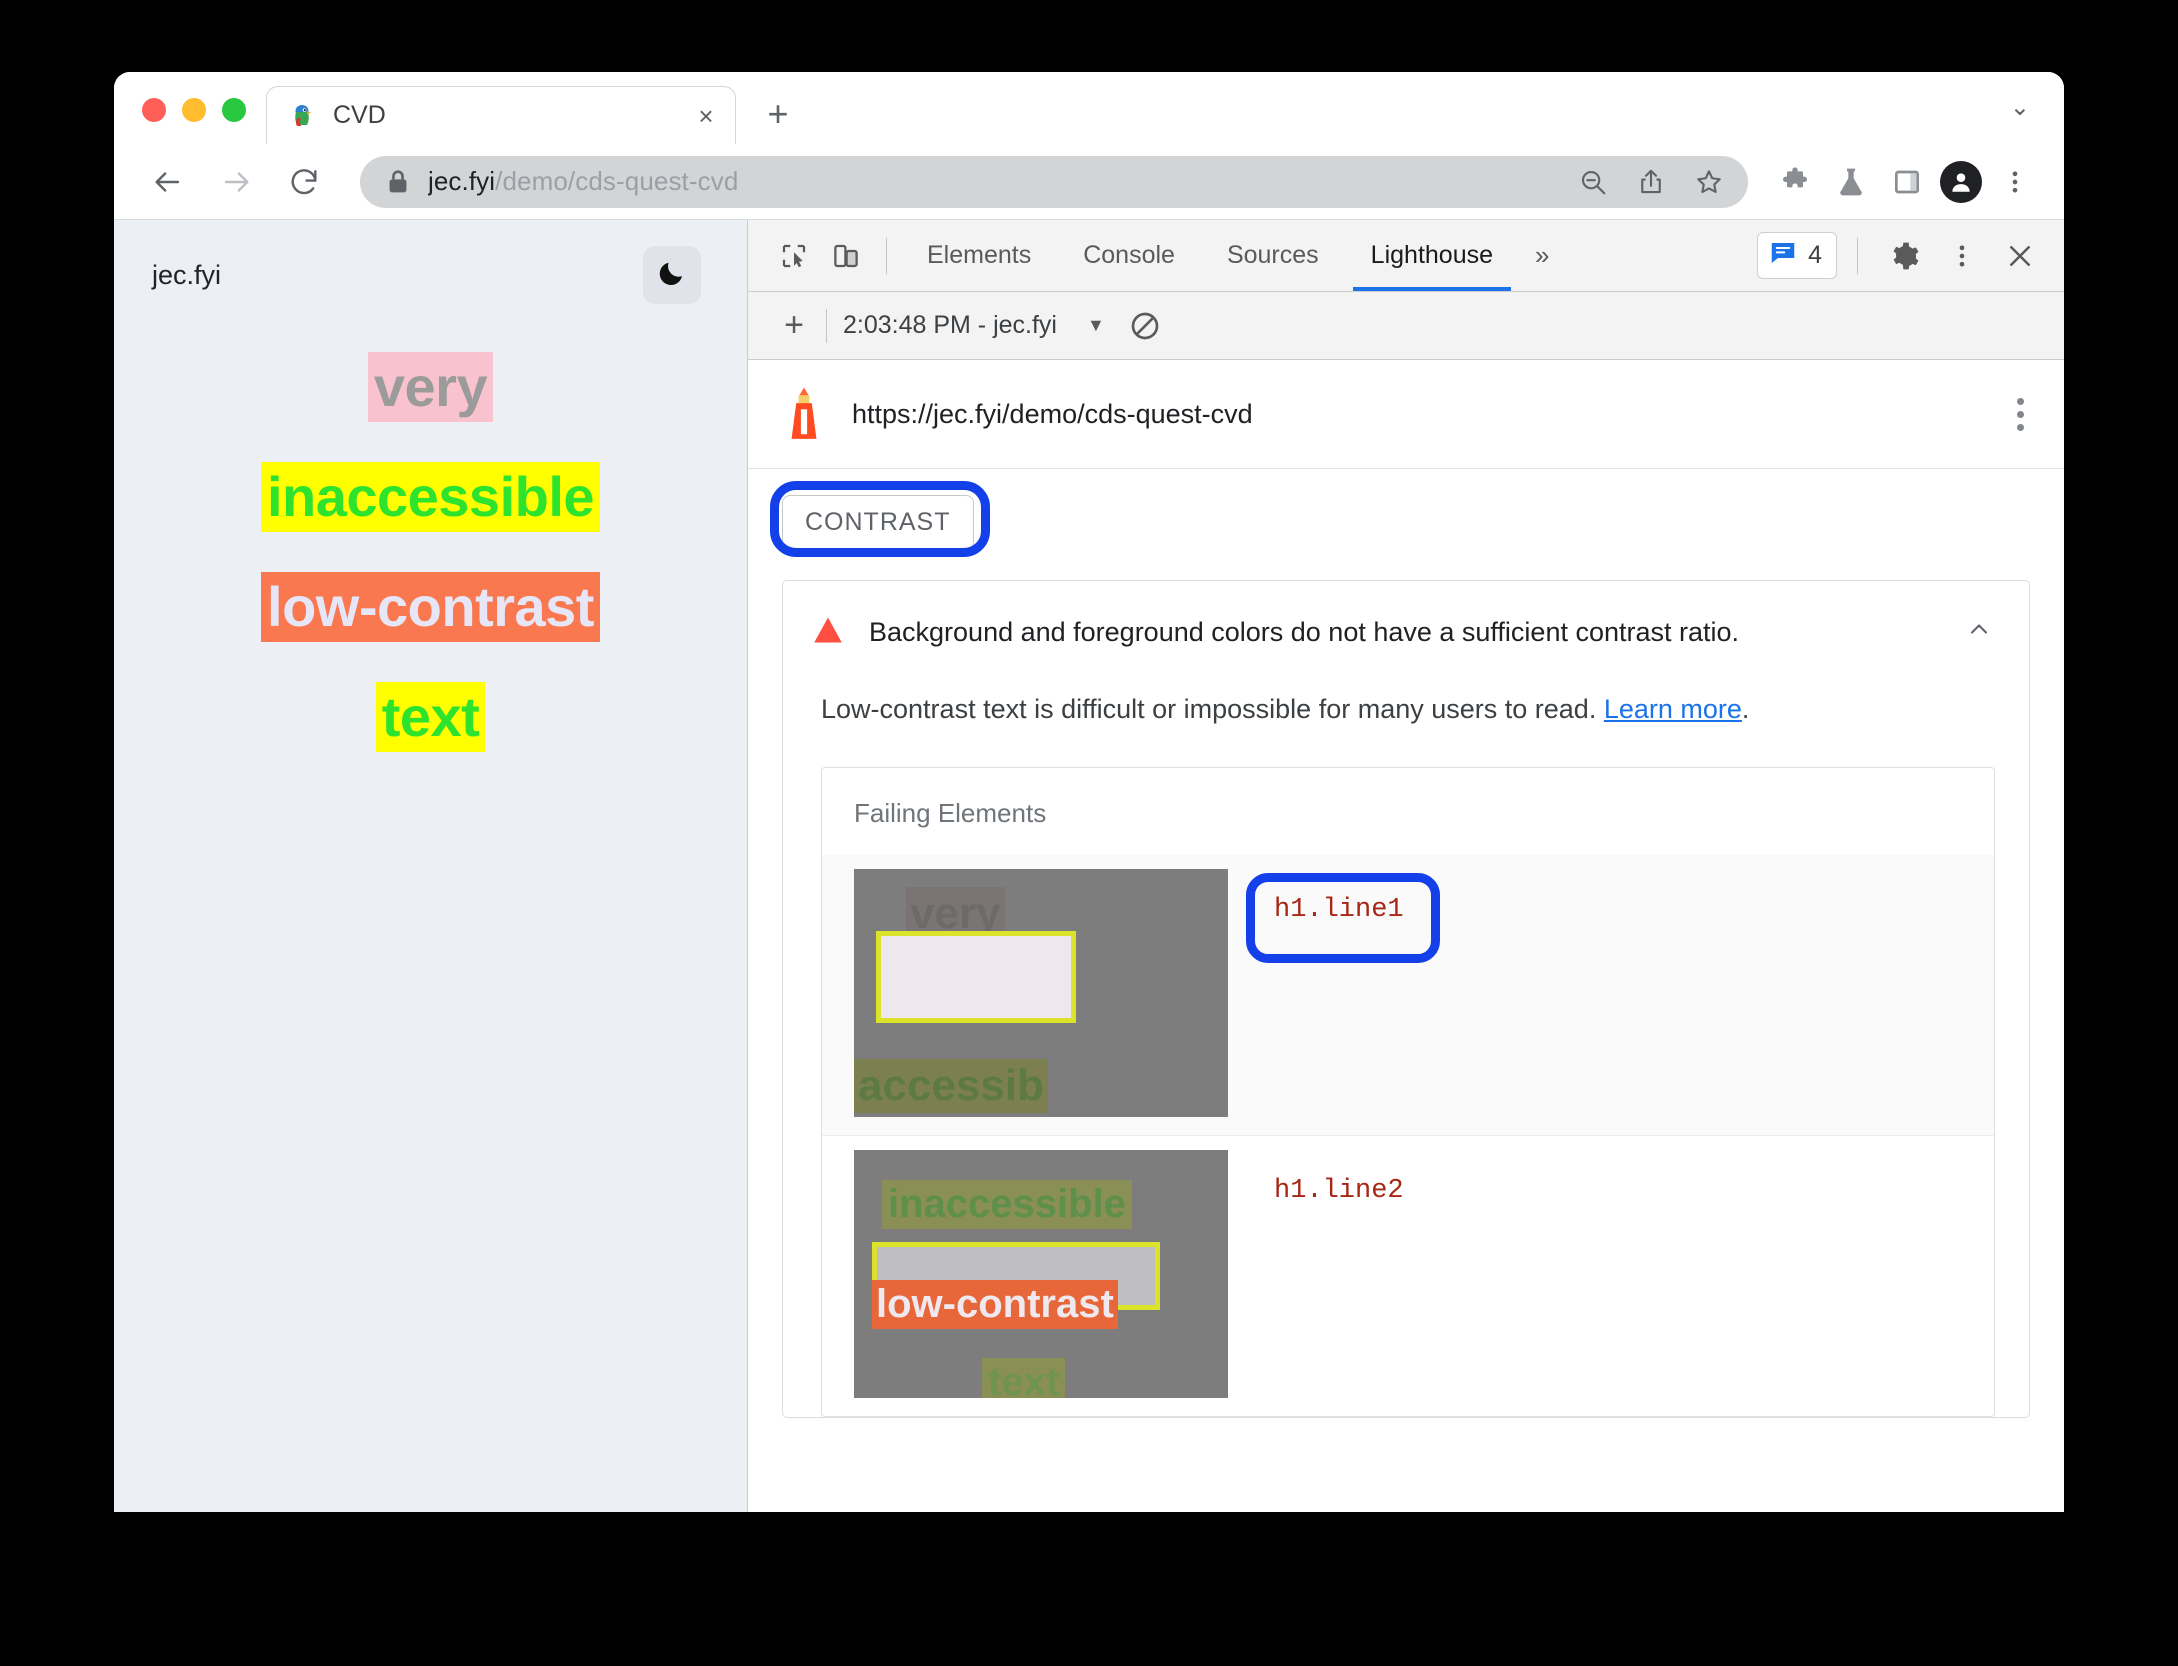  Describe the element at coordinates (1432, 255) in the screenshot. I see `tab-lighthouse: Lighthouse` at that location.